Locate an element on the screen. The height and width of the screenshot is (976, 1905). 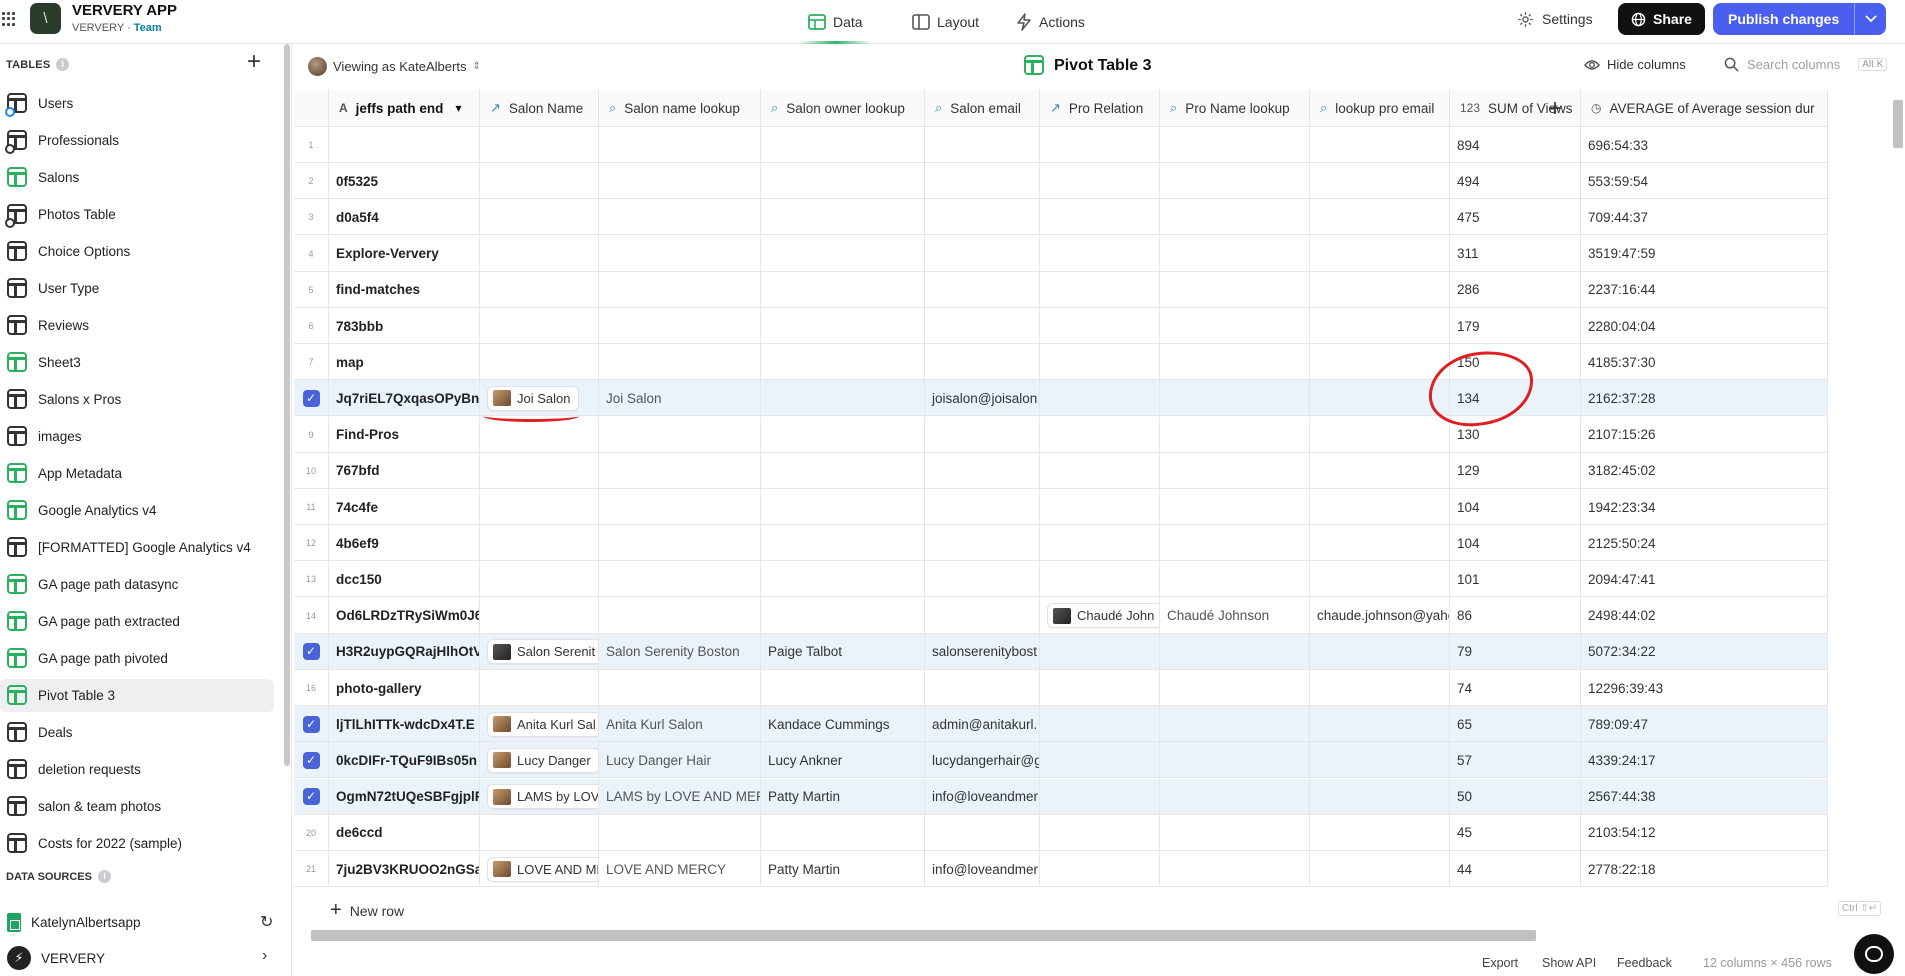
export-link: Export is located at coordinates (1500, 963).